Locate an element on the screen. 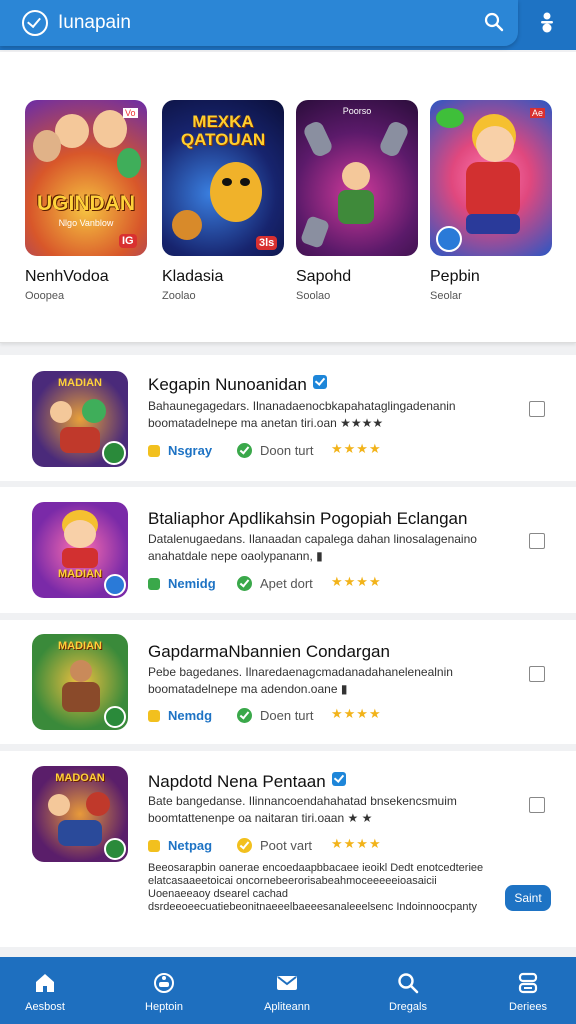  featured-name: Sapohd is located at coordinates (324, 276).